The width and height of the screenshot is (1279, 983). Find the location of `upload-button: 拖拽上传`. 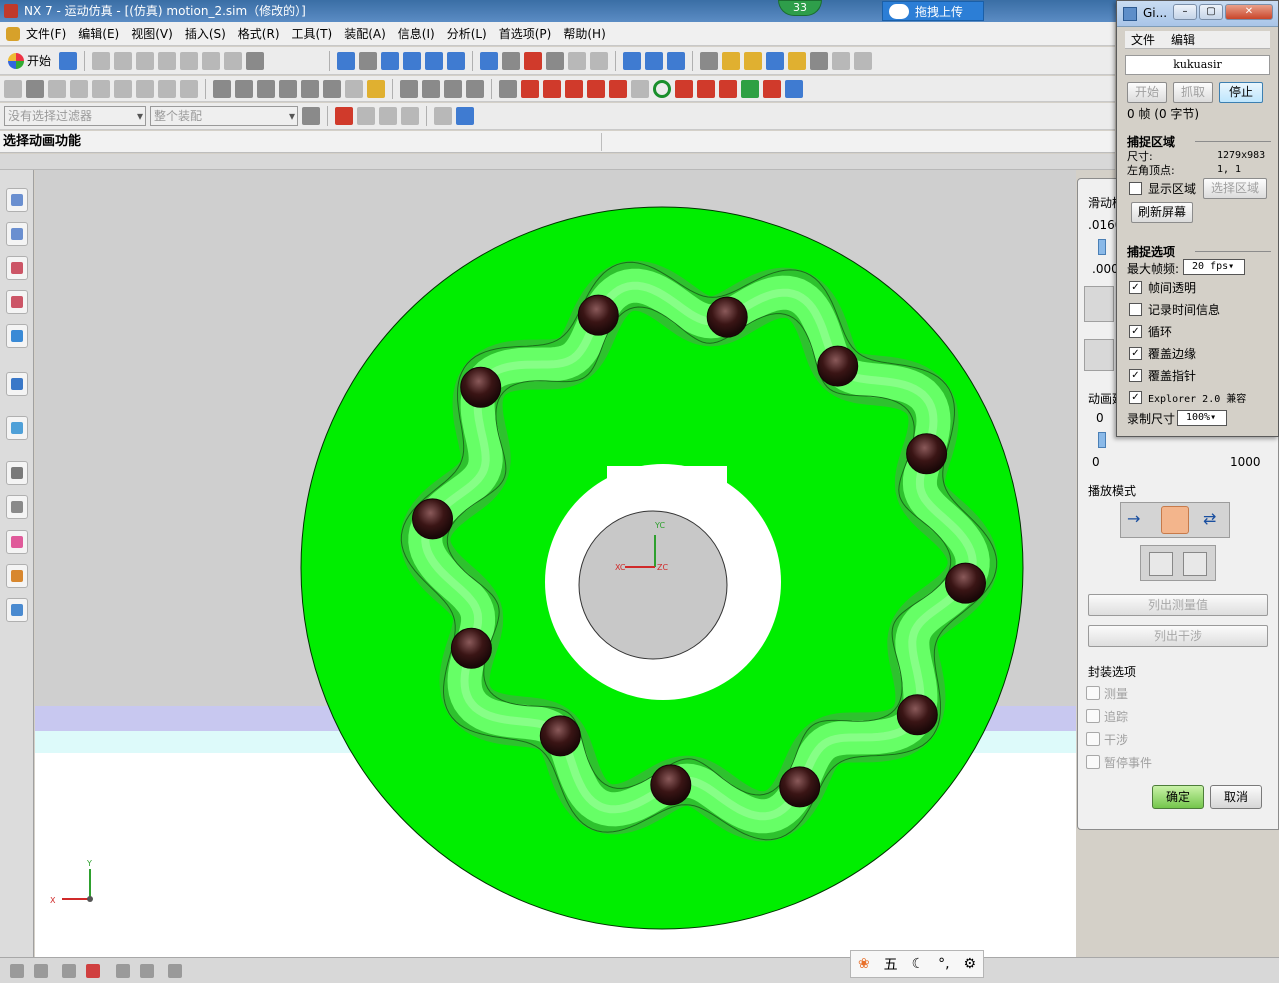

upload-button: 拖拽上传 is located at coordinates (933, 11).